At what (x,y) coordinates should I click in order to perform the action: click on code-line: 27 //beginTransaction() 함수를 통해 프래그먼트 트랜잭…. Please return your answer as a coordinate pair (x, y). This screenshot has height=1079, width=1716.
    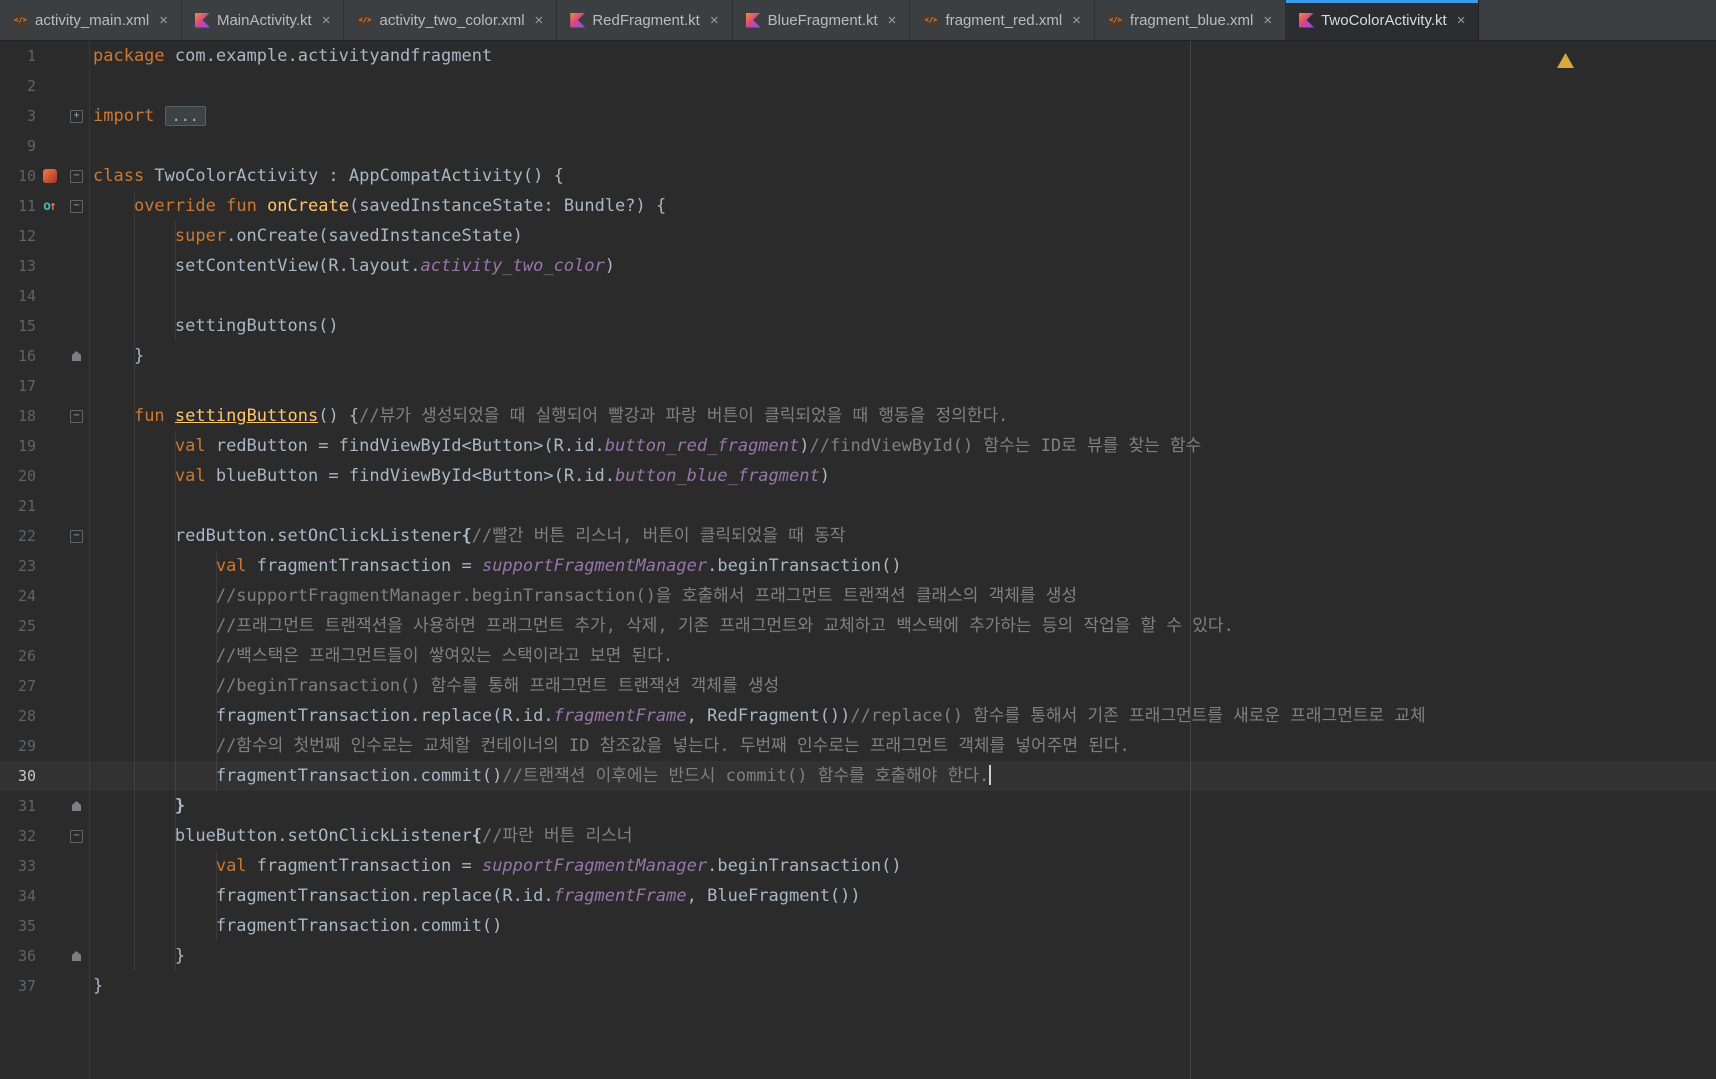
    Looking at the image, I should click on (858, 686).